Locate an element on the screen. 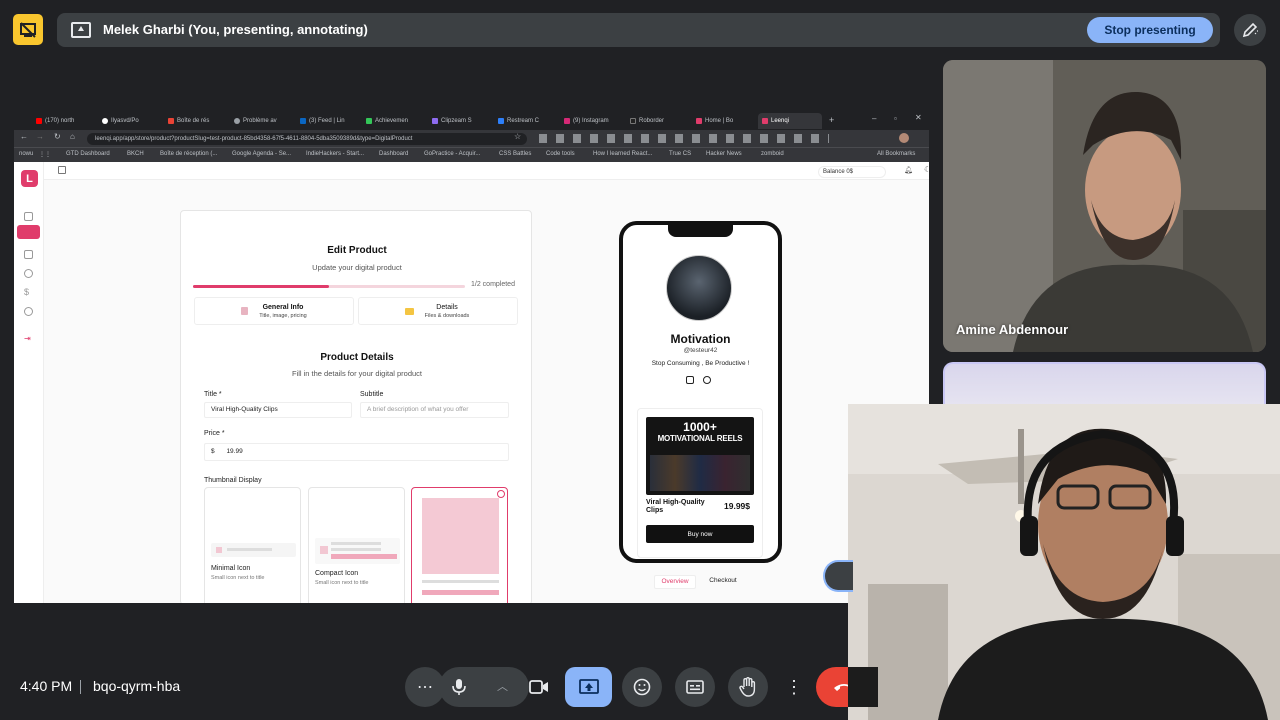  present-screen-icon is located at coordinates (81, 30).